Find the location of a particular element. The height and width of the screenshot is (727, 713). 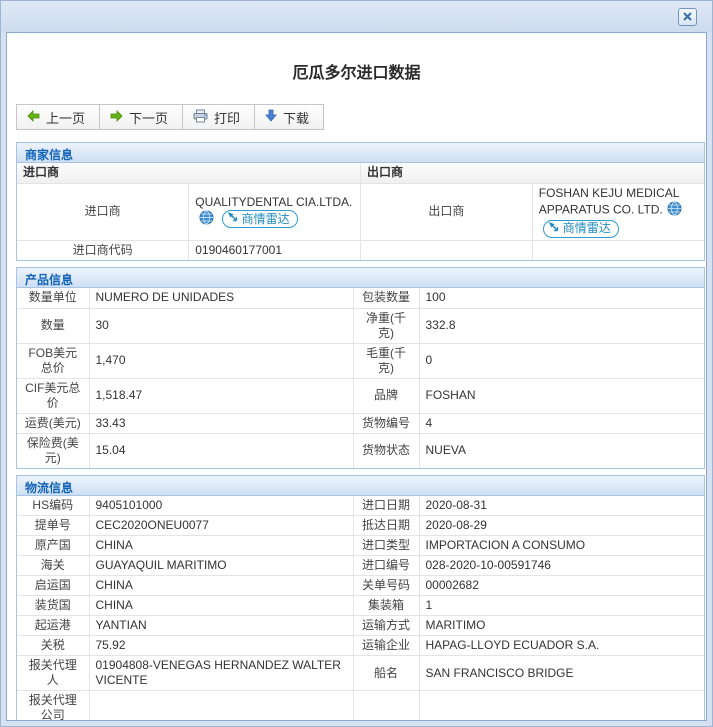

field-label: 毛重(千克) is located at coordinates (386, 360).